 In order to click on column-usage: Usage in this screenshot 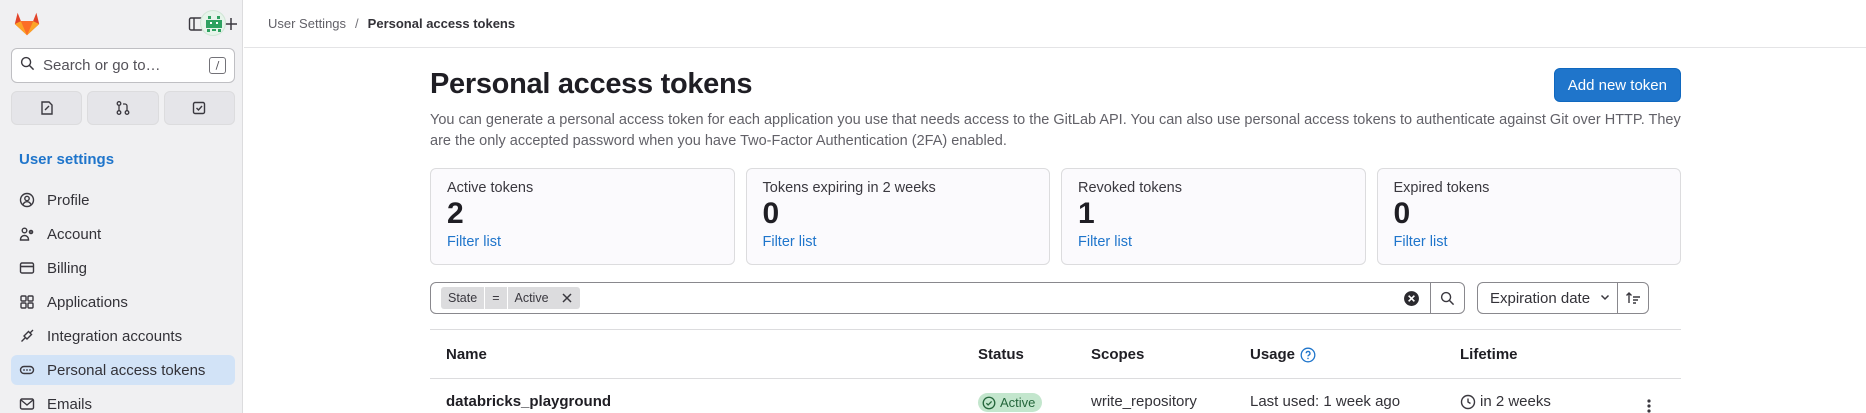, I will do `click(1283, 354)`.